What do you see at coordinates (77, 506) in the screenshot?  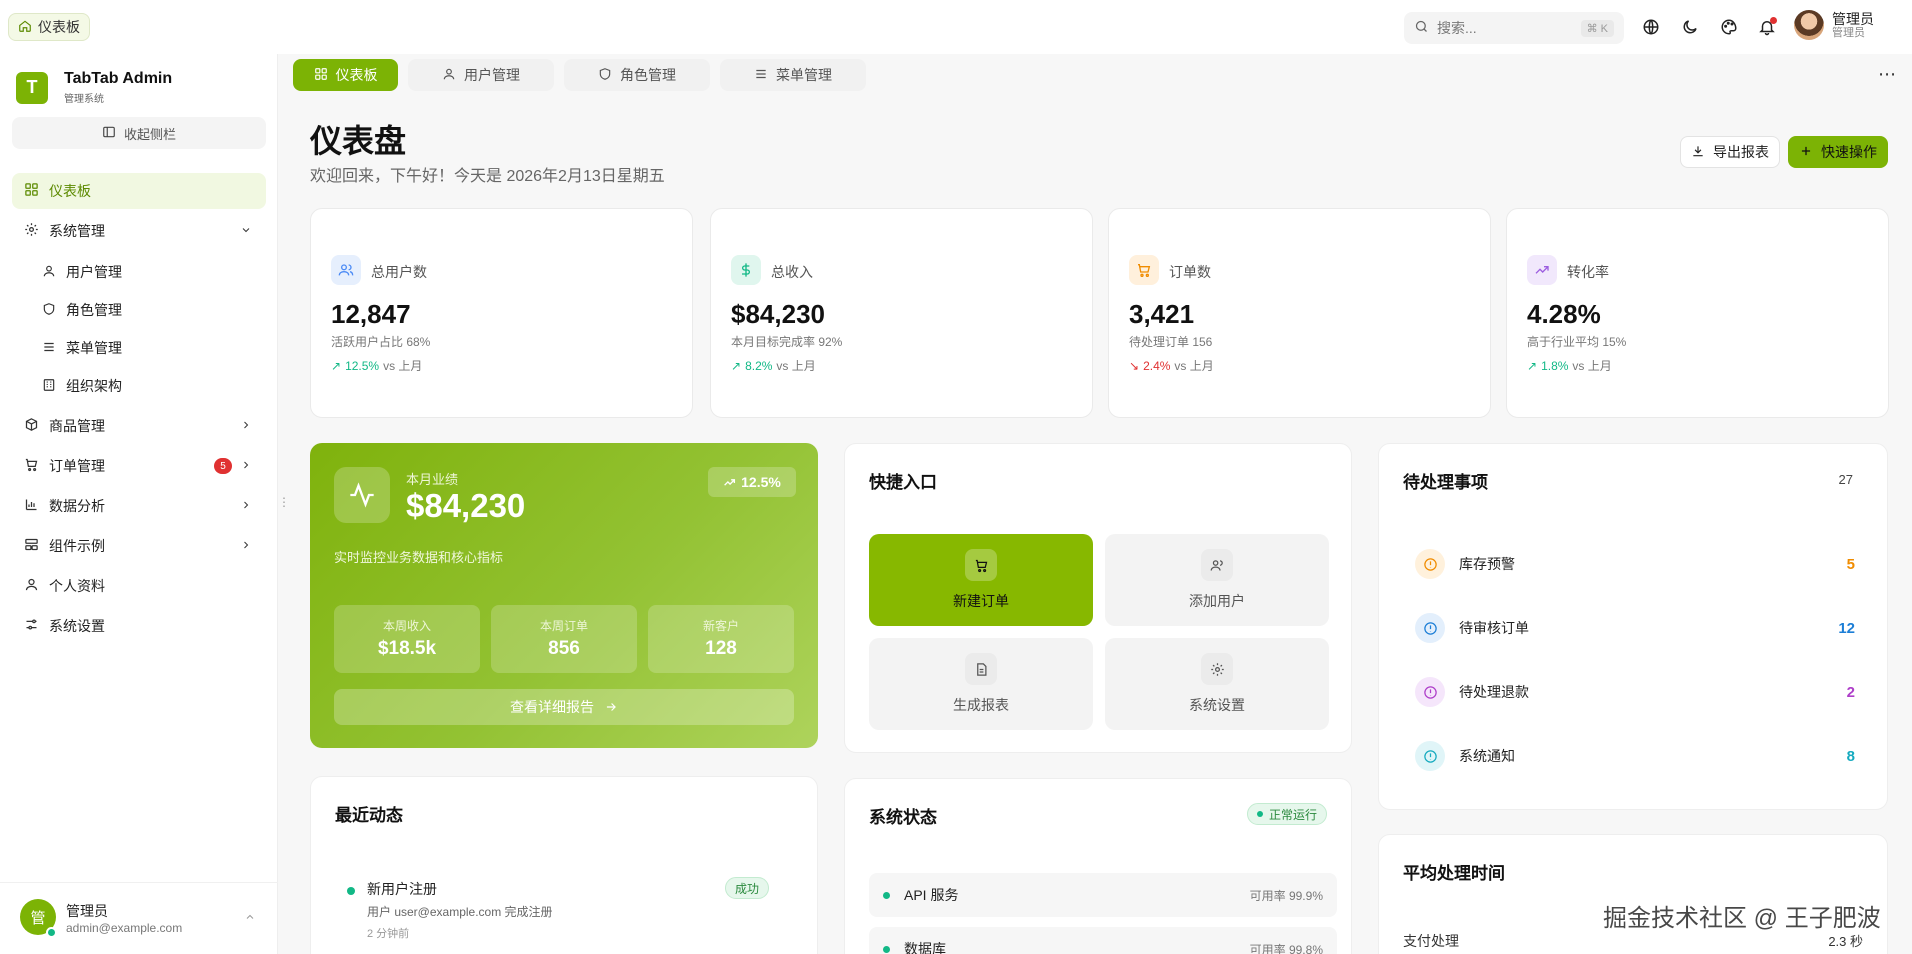 I see `sidebar-item-label: 数据分析` at bounding box center [77, 506].